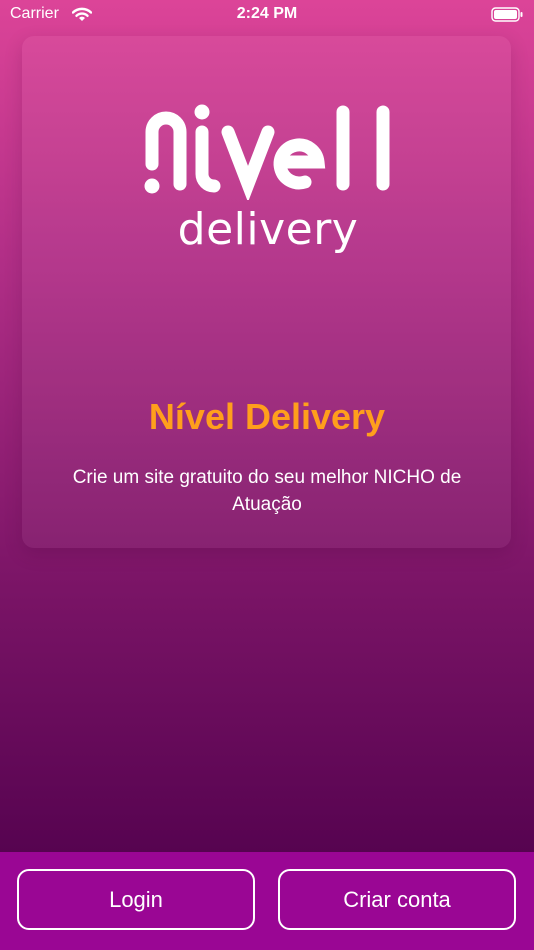 The height and width of the screenshot is (950, 534). What do you see at coordinates (267, 416) in the screenshot?
I see `app-title: Nível Delivery` at bounding box center [267, 416].